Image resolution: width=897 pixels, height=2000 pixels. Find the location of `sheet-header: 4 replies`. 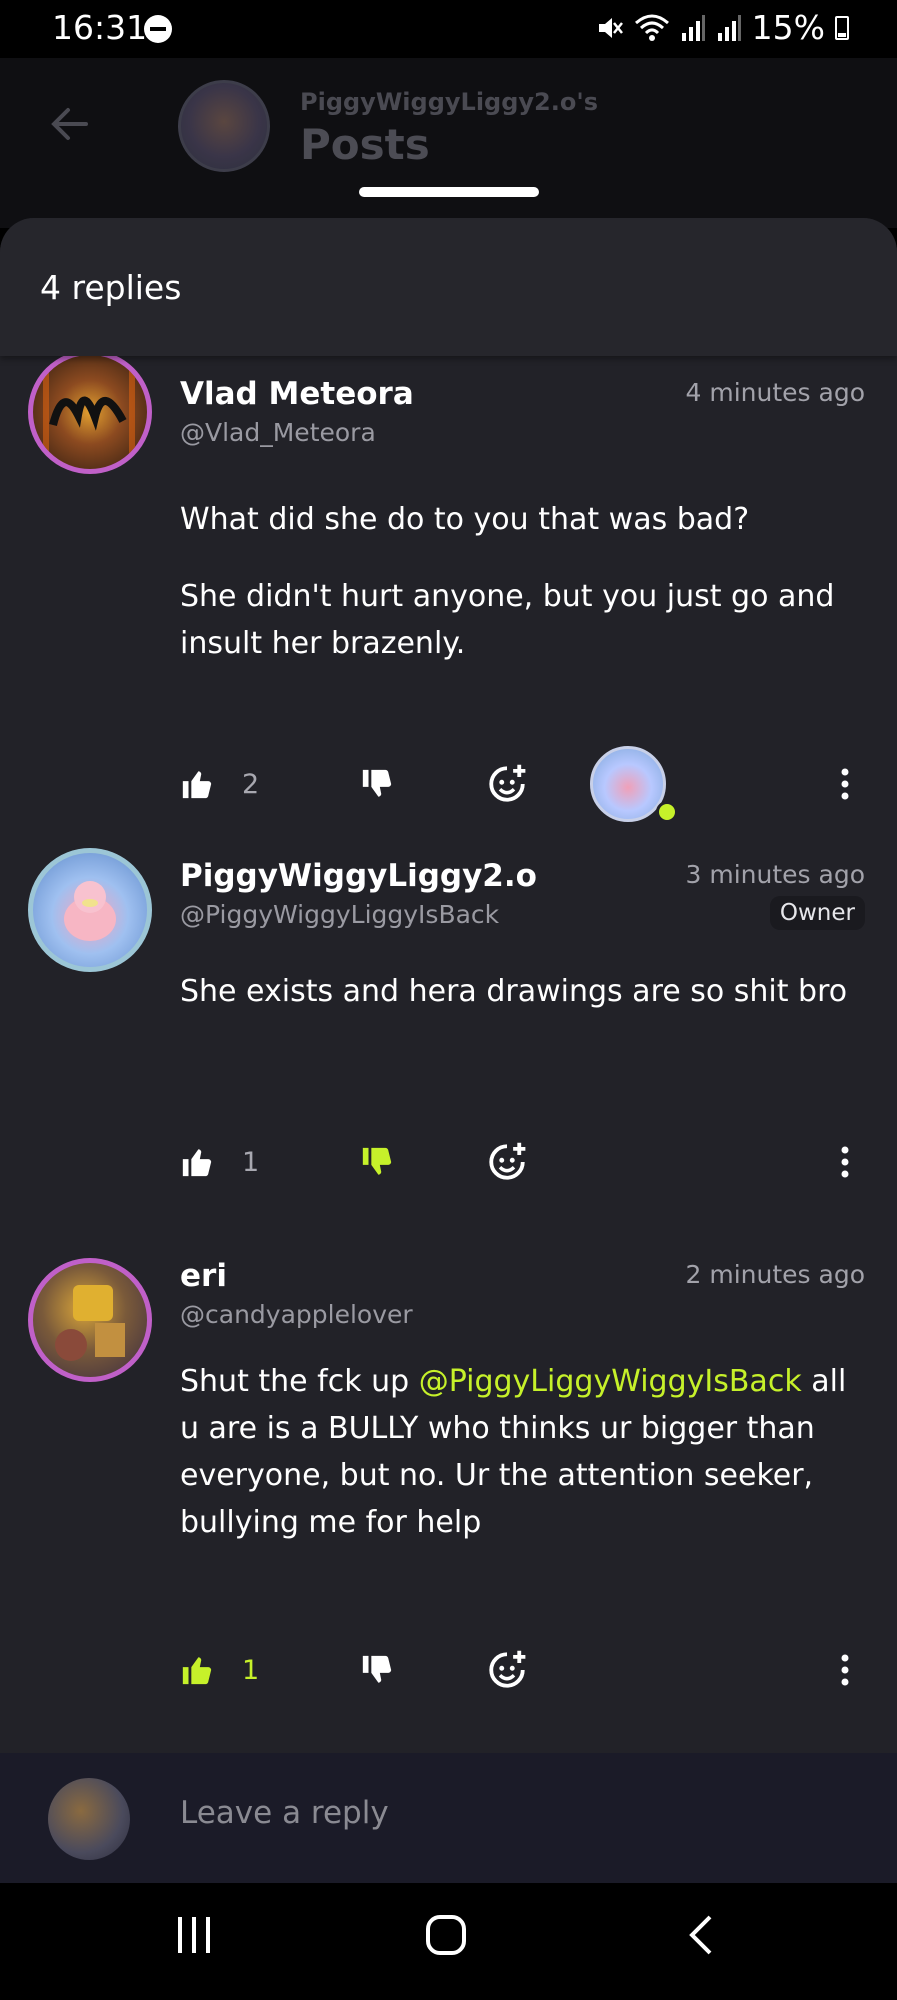

sheet-header: 4 replies is located at coordinates (448, 287).